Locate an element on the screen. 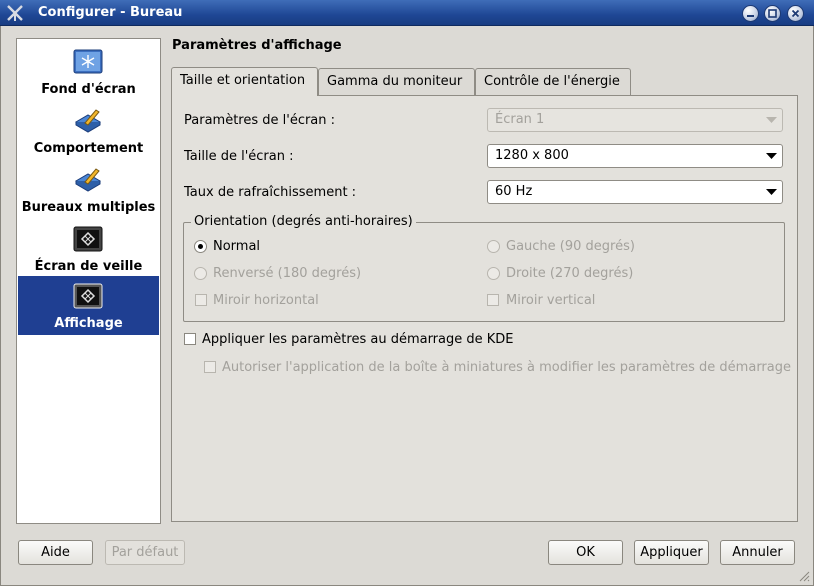  radio-right is located at coordinates (493, 273).